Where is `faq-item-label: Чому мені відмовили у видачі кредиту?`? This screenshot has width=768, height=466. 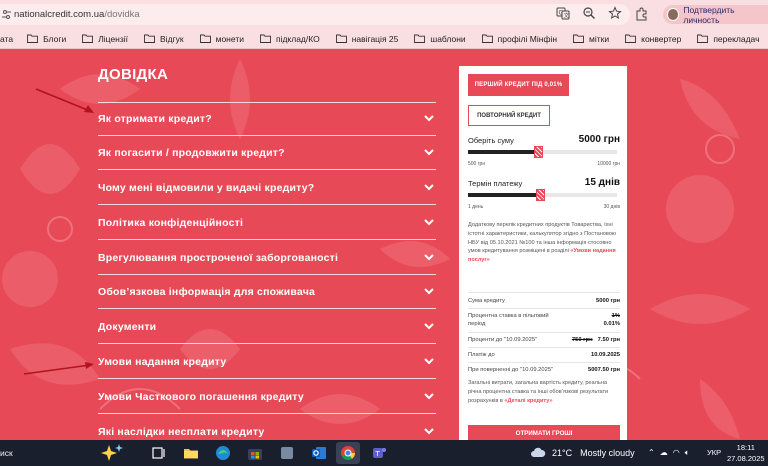
faq-item-label: Чому мені відмовили у видачі кредиту? is located at coordinates (206, 187).